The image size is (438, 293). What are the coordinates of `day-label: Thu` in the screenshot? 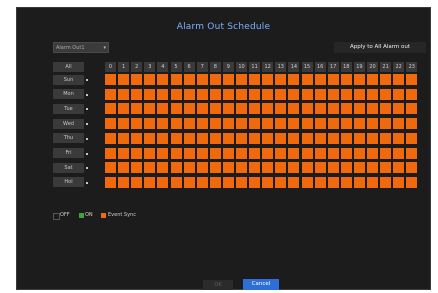 It's located at (68, 138).